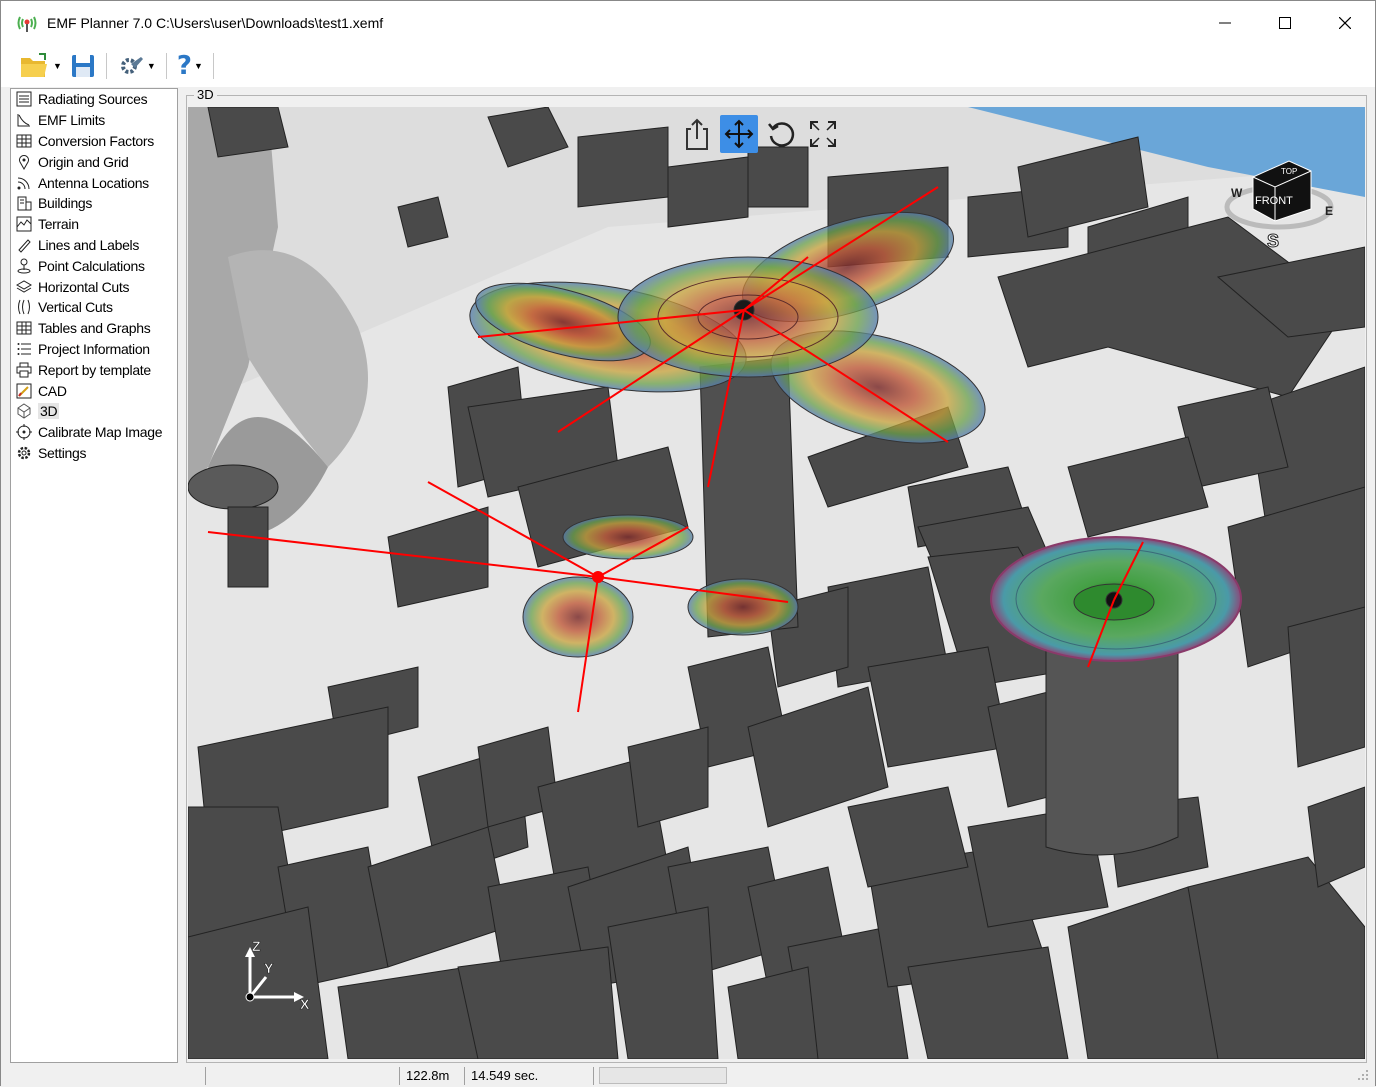  I want to click on sidebar-item-point-calculations: Point Calculations, so click(94, 265).